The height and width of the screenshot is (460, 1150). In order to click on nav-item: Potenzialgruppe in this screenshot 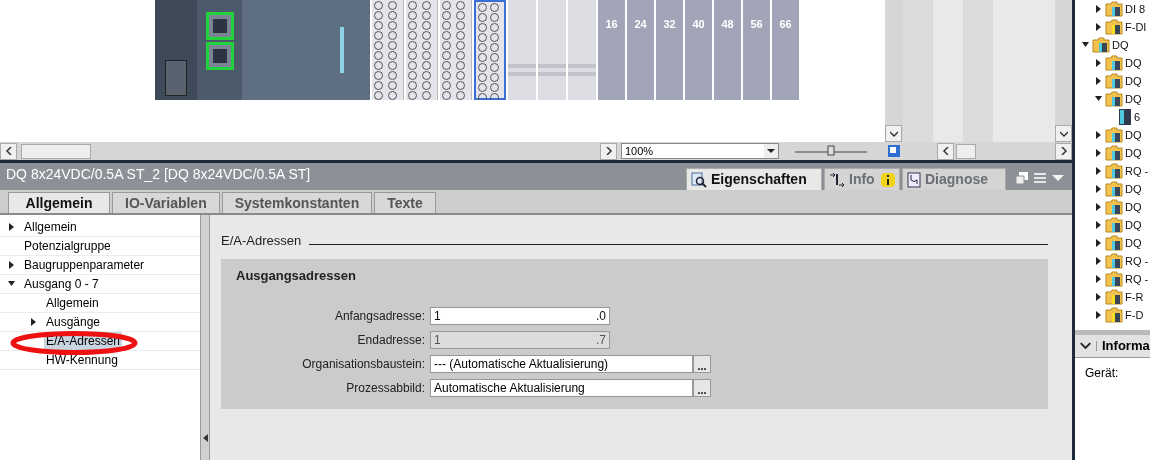, I will do `click(67, 246)`.